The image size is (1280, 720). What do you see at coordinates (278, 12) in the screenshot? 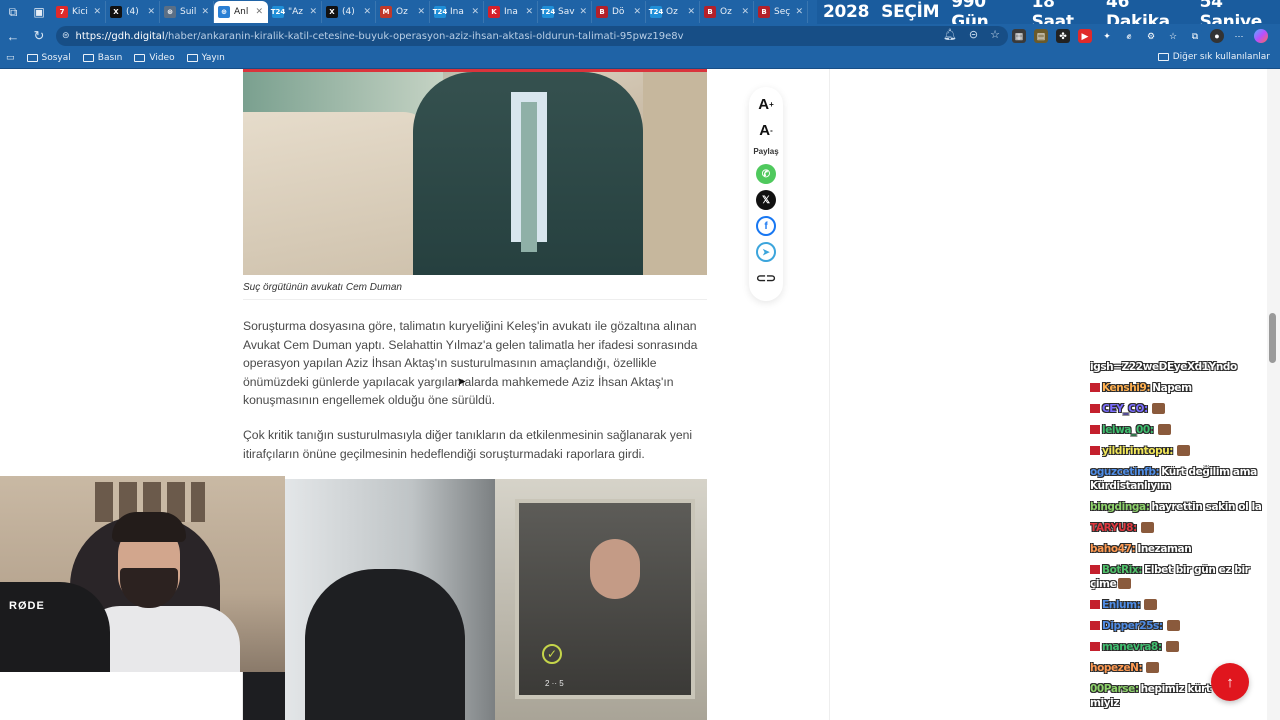
I see `tab-favicon-icon: T24` at bounding box center [278, 12].